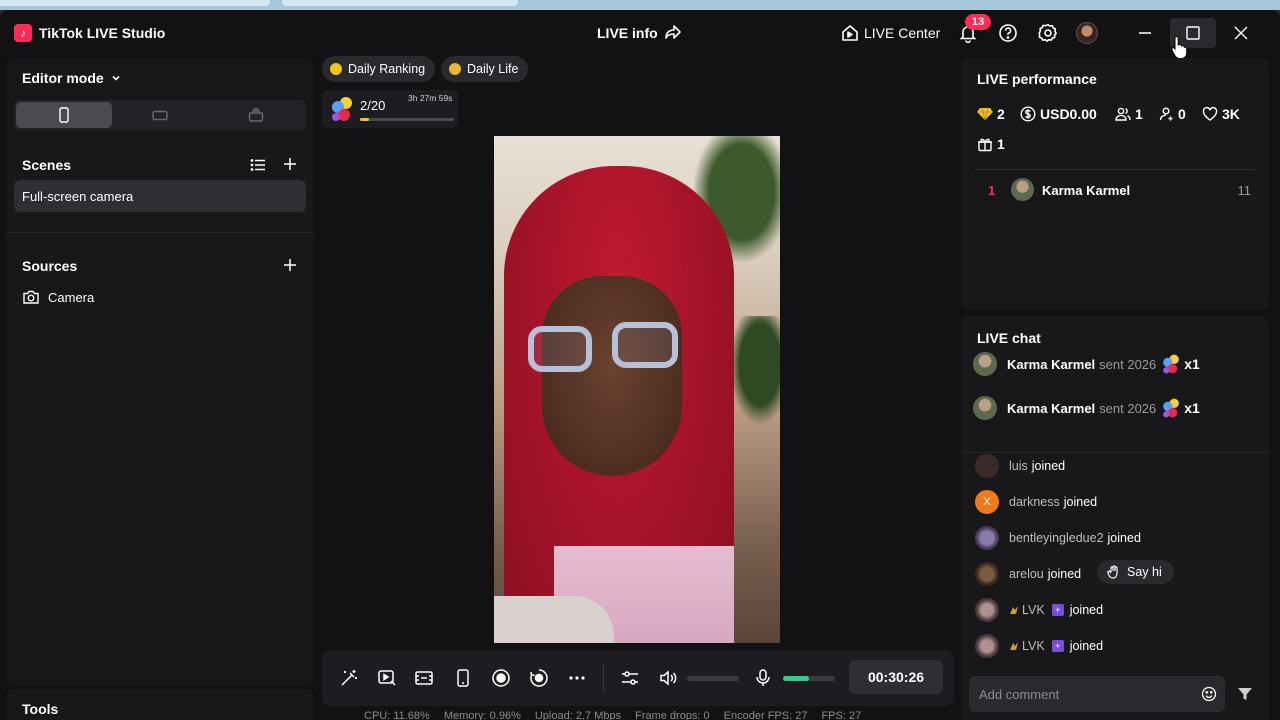 The width and height of the screenshot is (1280, 720). What do you see at coordinates (63, 78) in the screenshot?
I see `editor-mode-dropdown: Editor mode` at bounding box center [63, 78].